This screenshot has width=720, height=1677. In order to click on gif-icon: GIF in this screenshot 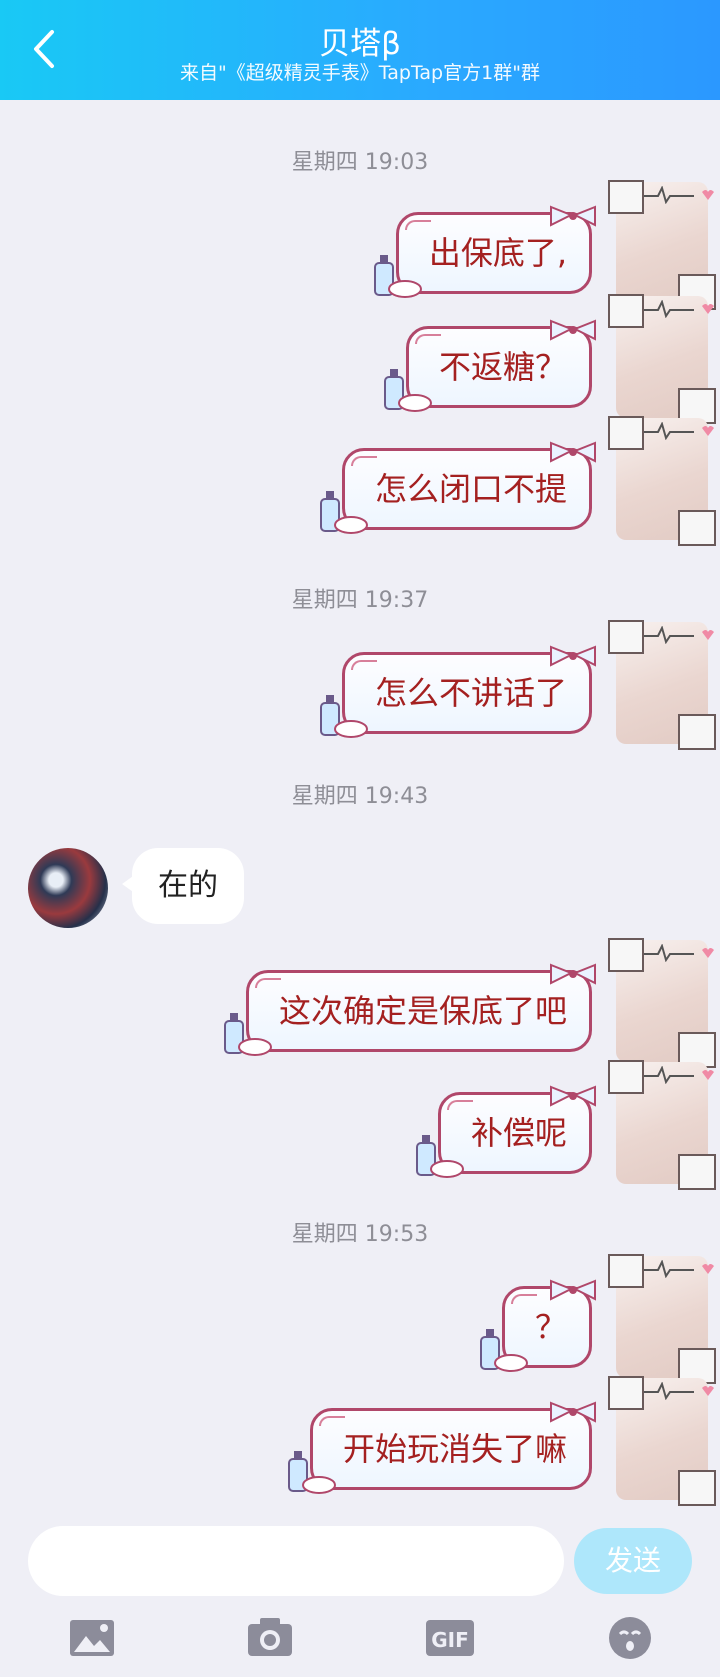, I will do `click(450, 1638)`.